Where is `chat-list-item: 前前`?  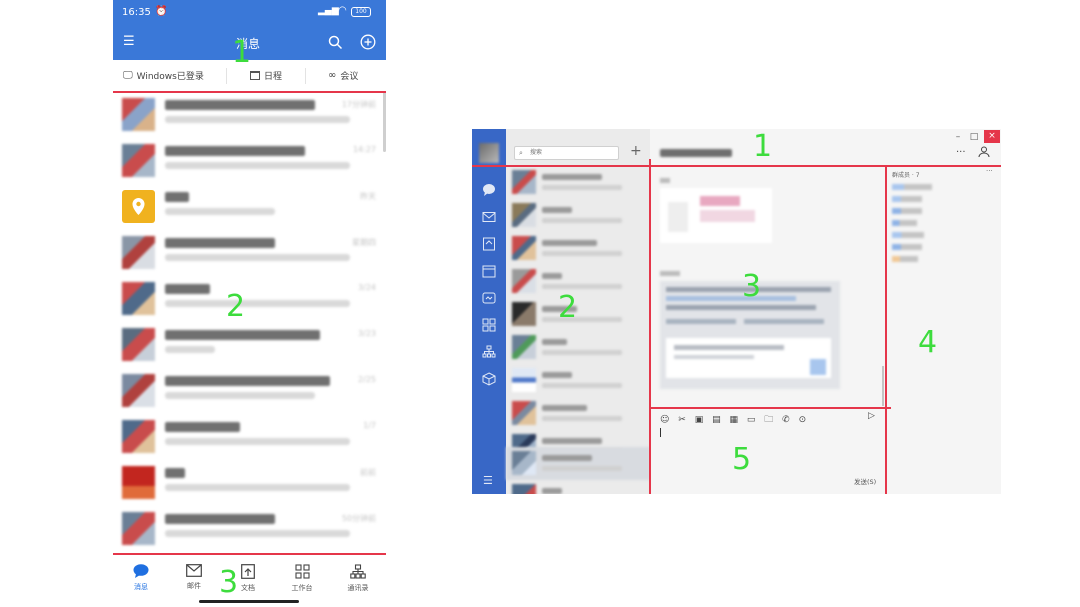 chat-list-item: 前前 is located at coordinates (249, 483).